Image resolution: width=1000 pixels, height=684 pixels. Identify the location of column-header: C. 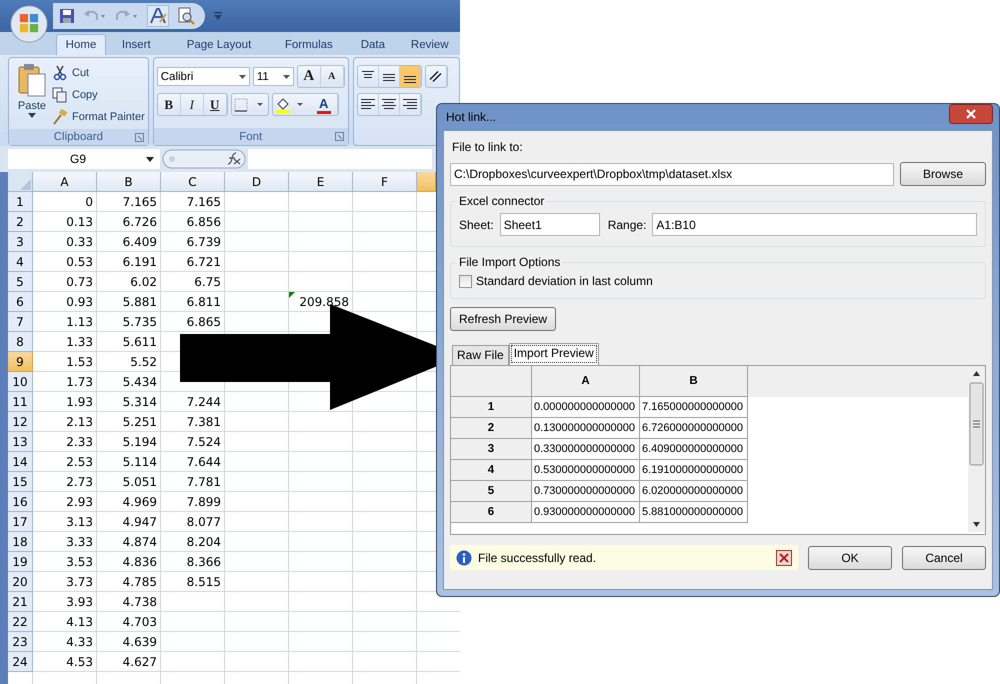
(193, 182).